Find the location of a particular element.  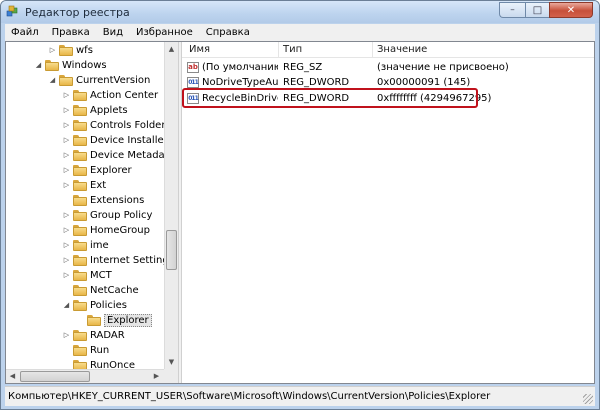

binary-value-icon: 011 is located at coordinates (193, 82).